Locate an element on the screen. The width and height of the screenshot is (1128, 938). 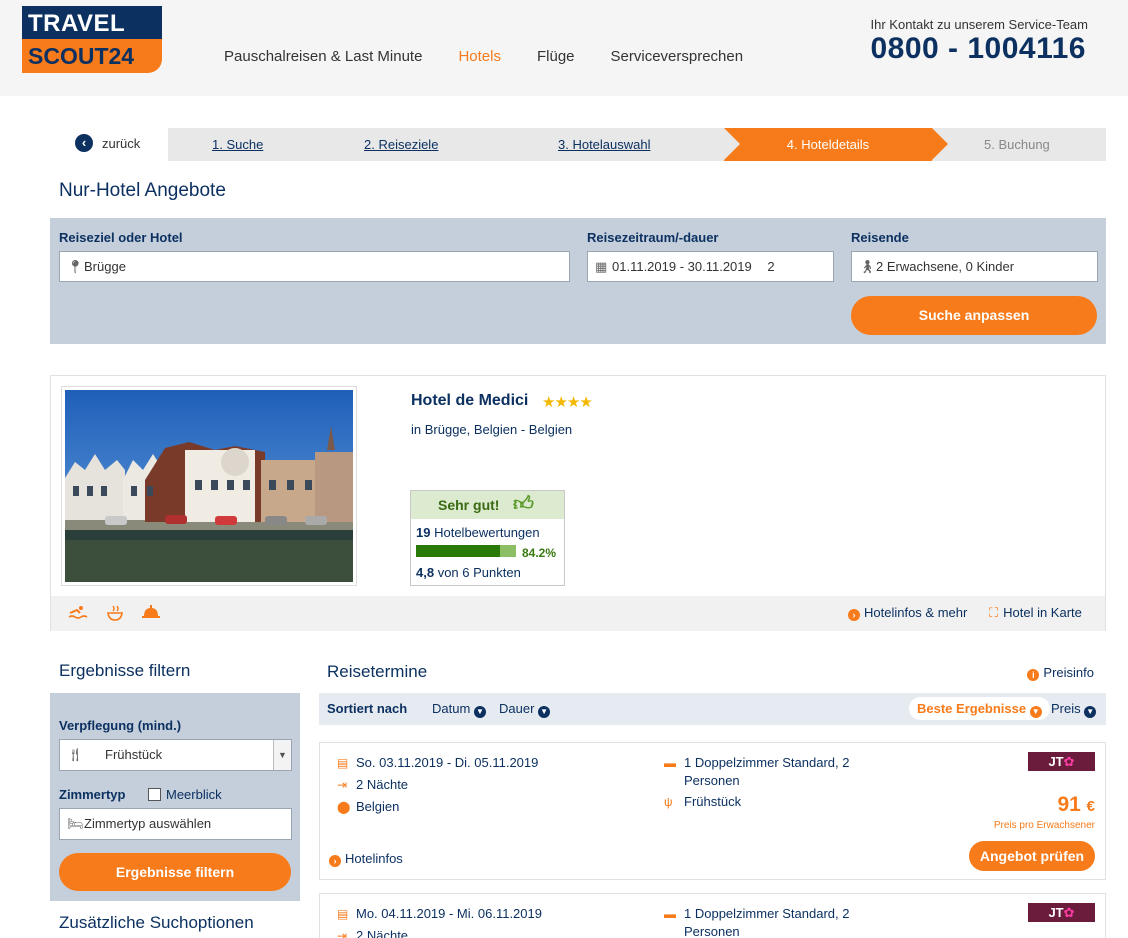
operator-logo: JT✿ is located at coordinates (1061, 912).